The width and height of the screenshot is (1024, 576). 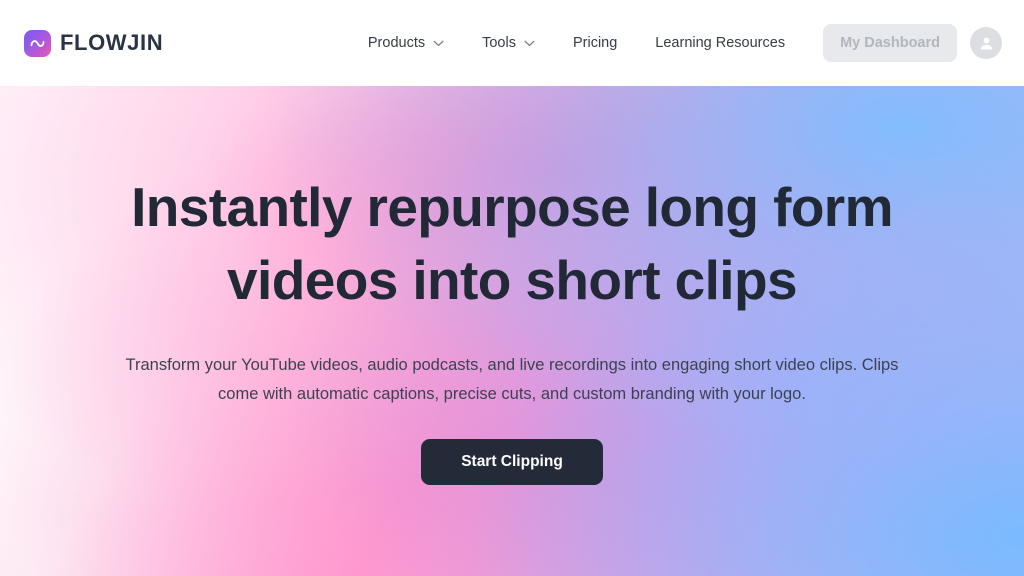 What do you see at coordinates (112, 42) in the screenshot?
I see `brand-name: FLOWJIN` at bounding box center [112, 42].